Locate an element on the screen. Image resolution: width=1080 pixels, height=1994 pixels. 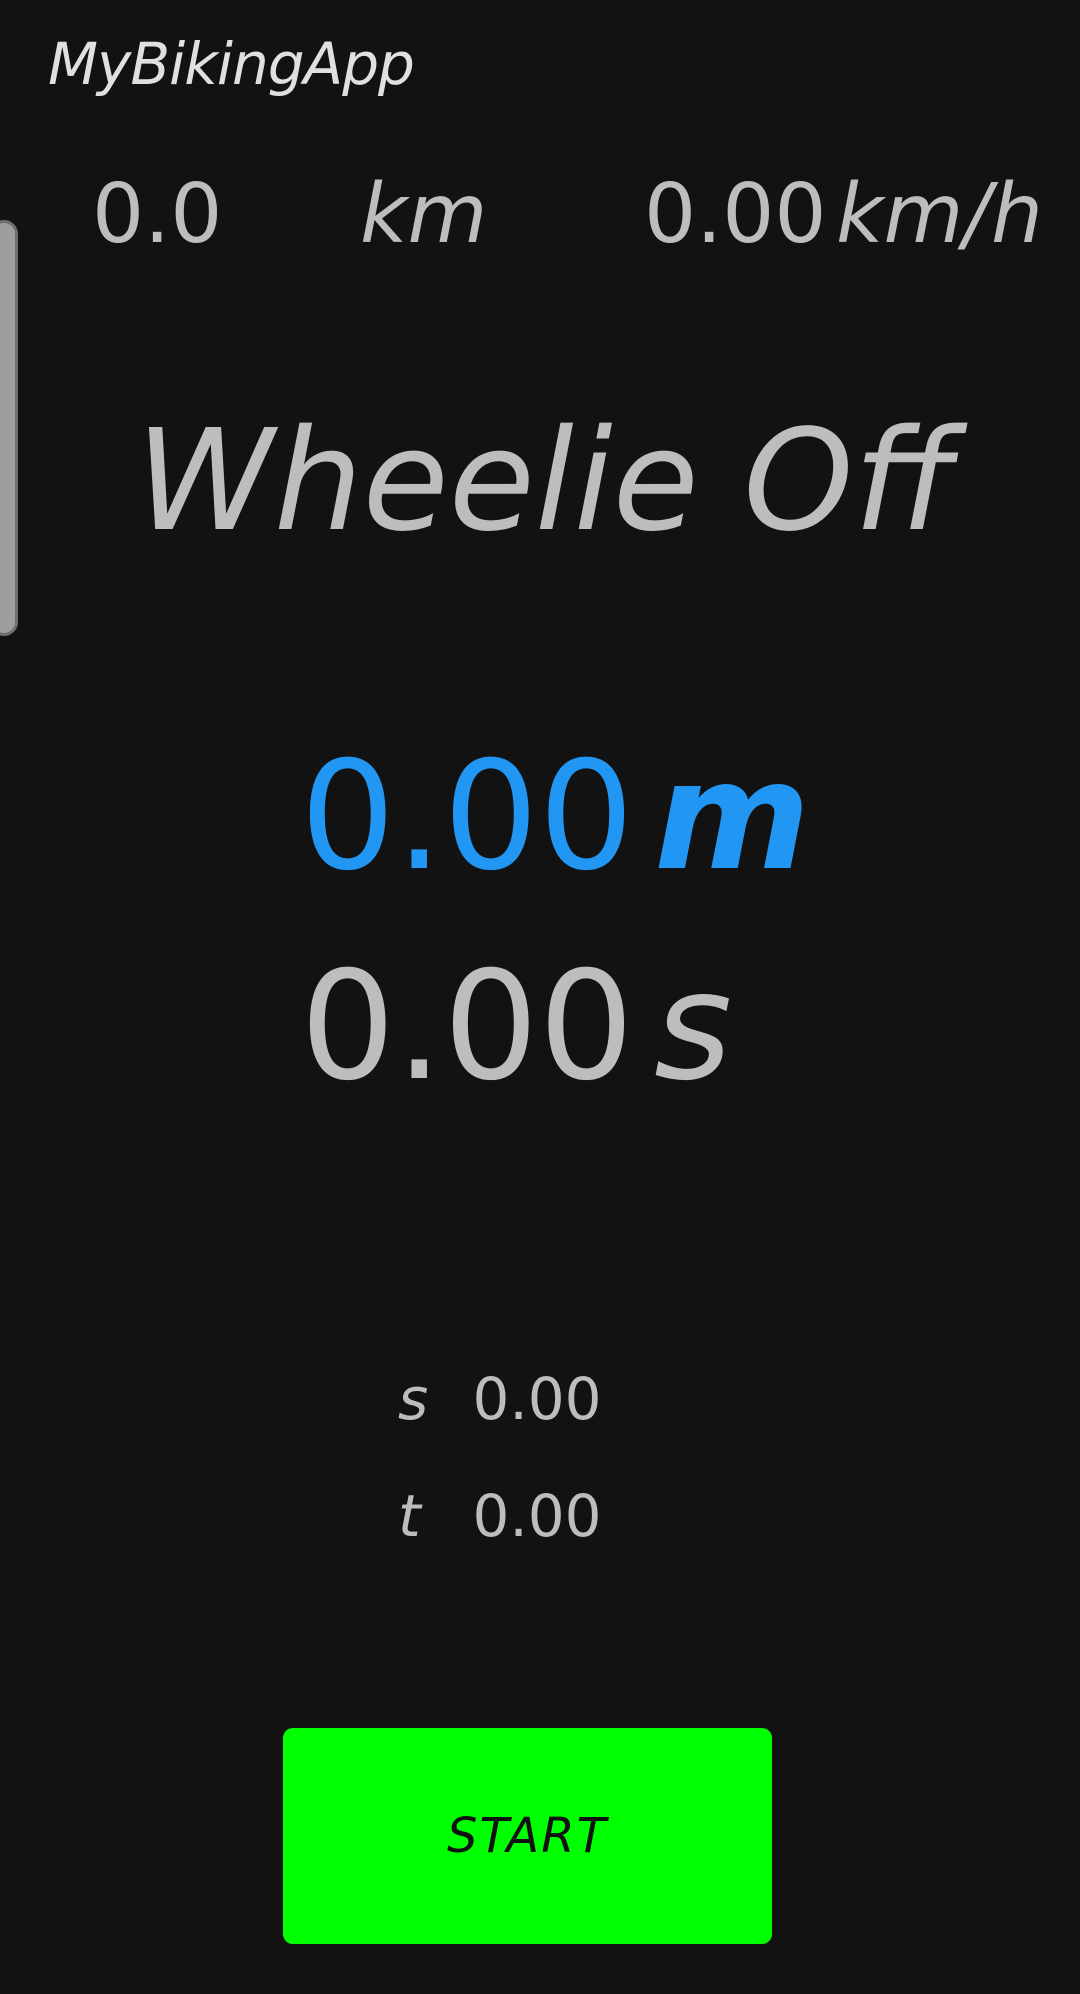
wheelie-time: 0.00 s is located at coordinates (516, 1027).